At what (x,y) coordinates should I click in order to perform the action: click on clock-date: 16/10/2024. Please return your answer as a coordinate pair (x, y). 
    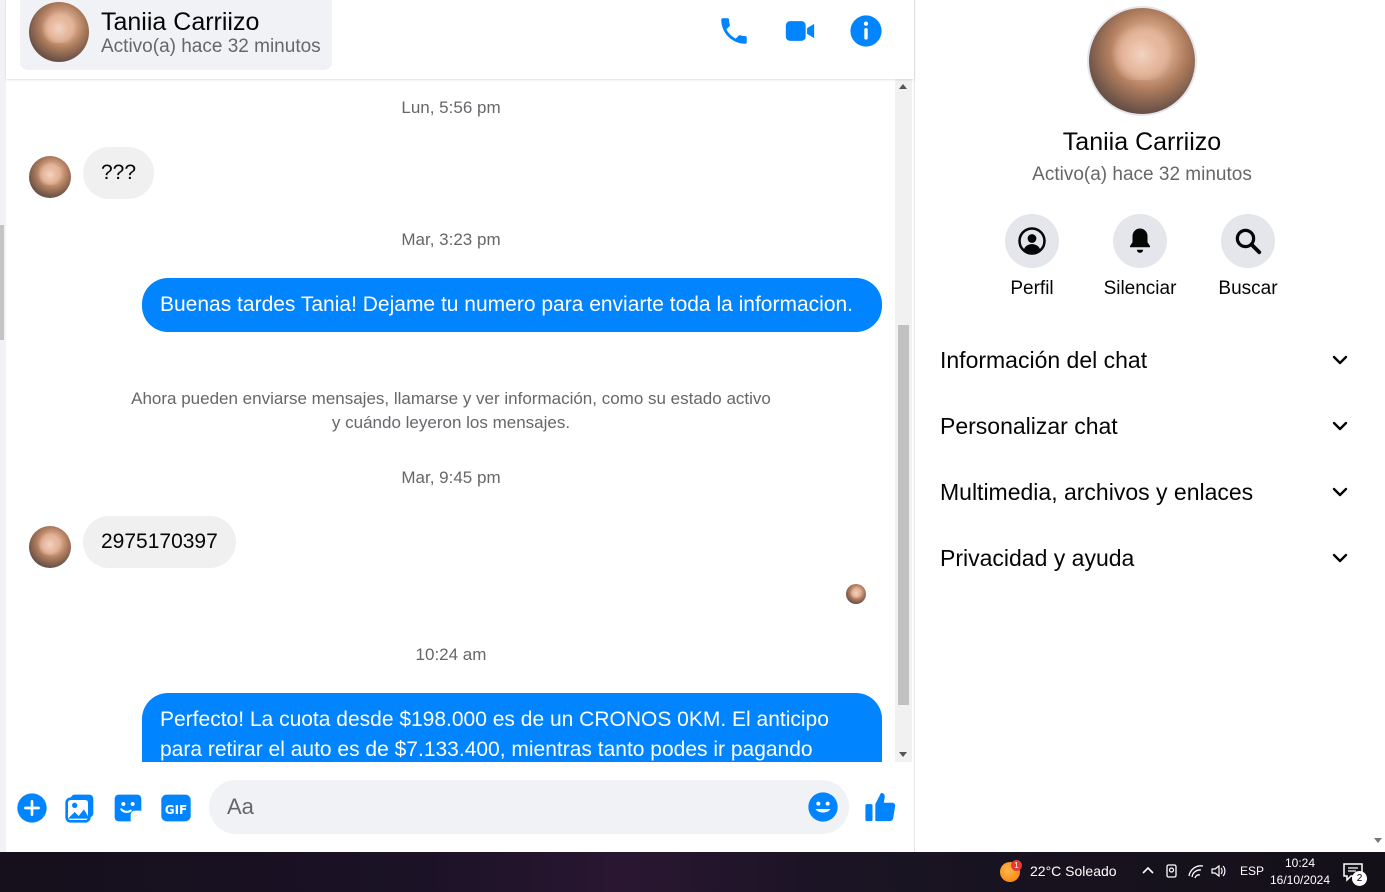
    Looking at the image, I should click on (1300, 880).